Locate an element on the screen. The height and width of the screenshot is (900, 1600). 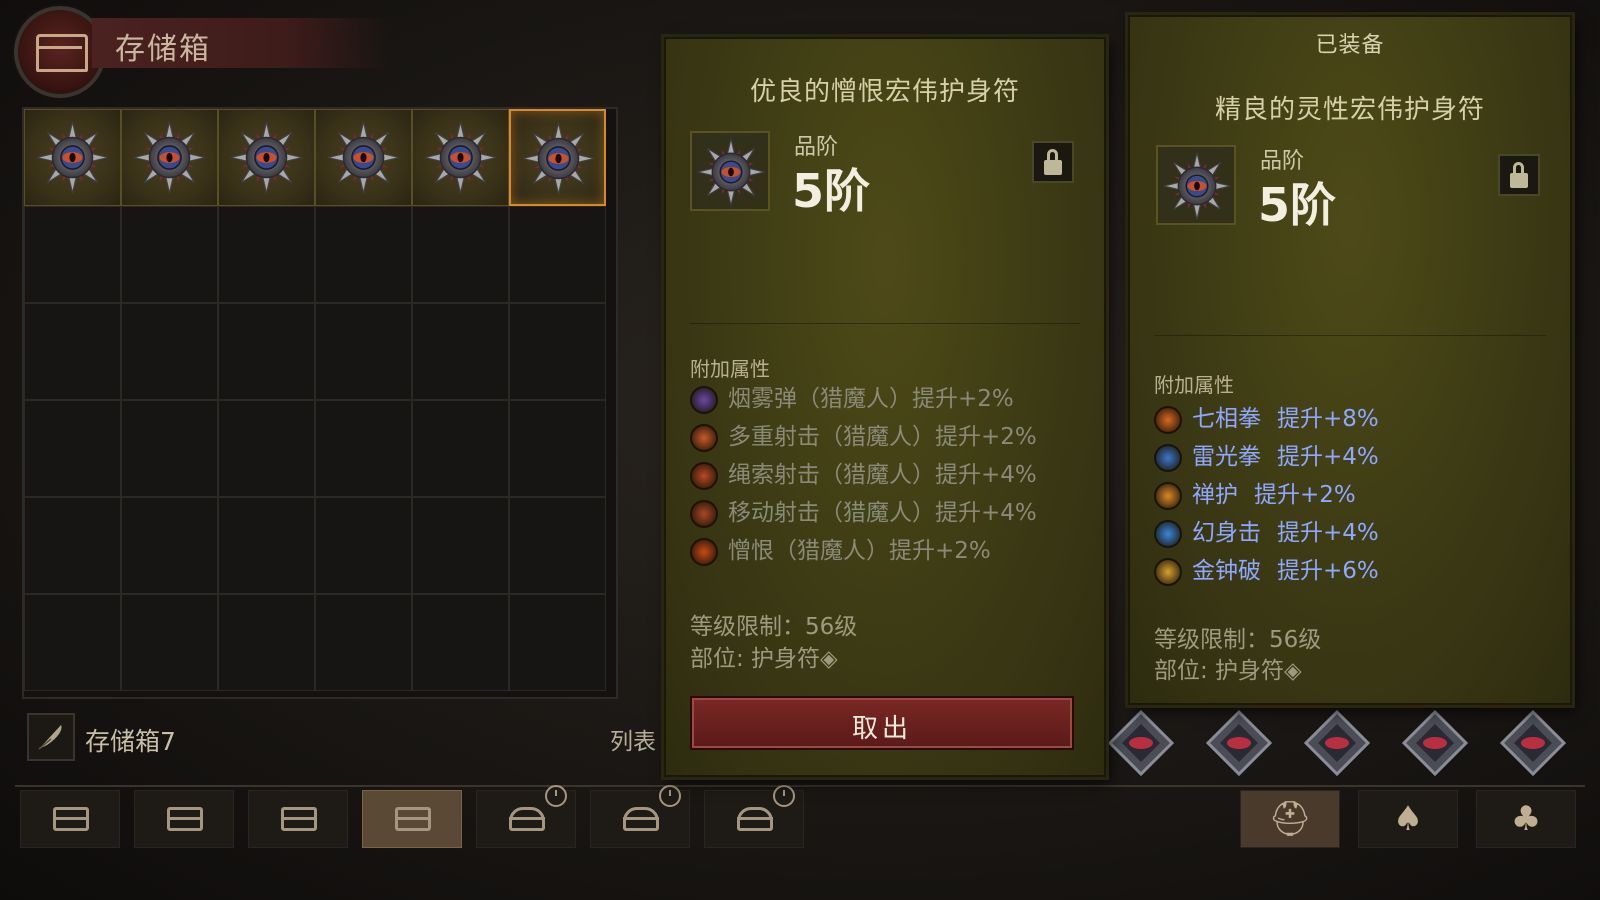
affix-skill-name: 七相拳 is located at coordinates (1226, 419).